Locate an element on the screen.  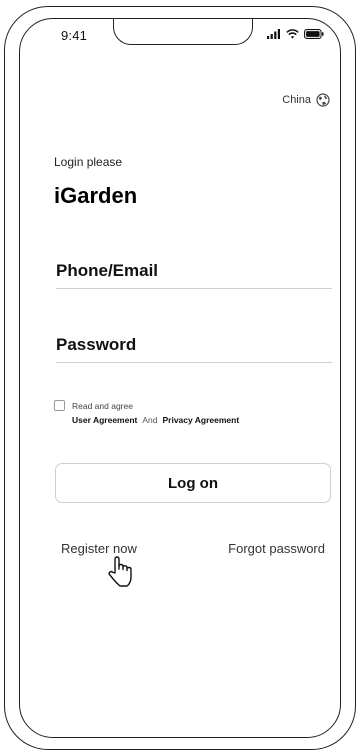
country-selector: China is located at coordinates (306, 100).